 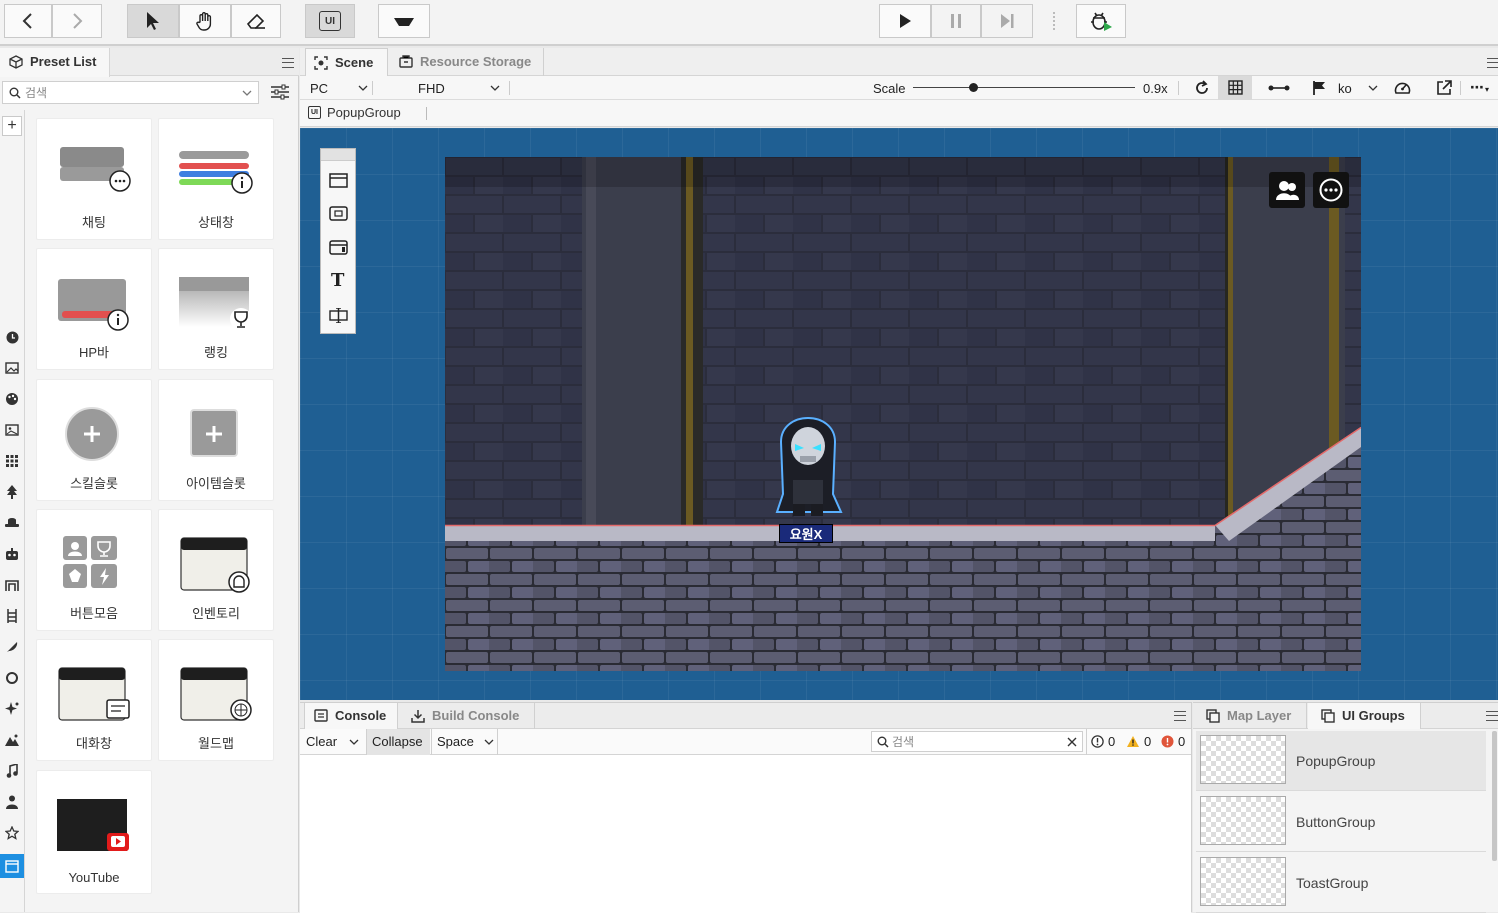 What do you see at coordinates (94, 440) in the screenshot?
I see `preset-card-skillslot: 스킬슬롯` at bounding box center [94, 440].